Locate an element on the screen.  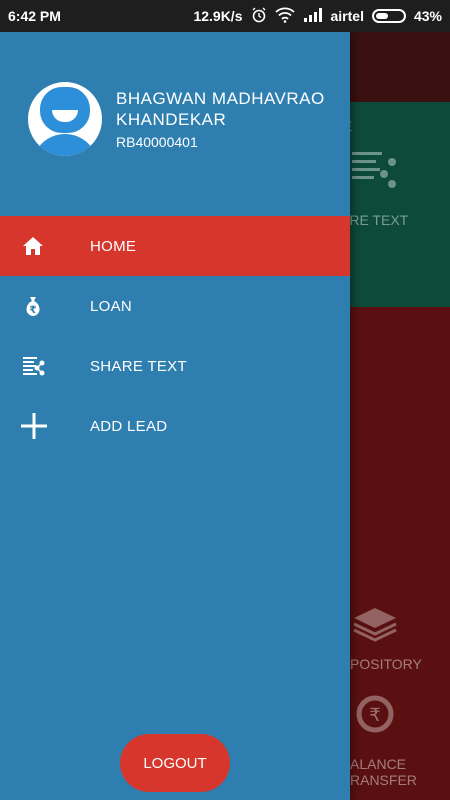
wifi-icon is located at coordinates (284, 16).